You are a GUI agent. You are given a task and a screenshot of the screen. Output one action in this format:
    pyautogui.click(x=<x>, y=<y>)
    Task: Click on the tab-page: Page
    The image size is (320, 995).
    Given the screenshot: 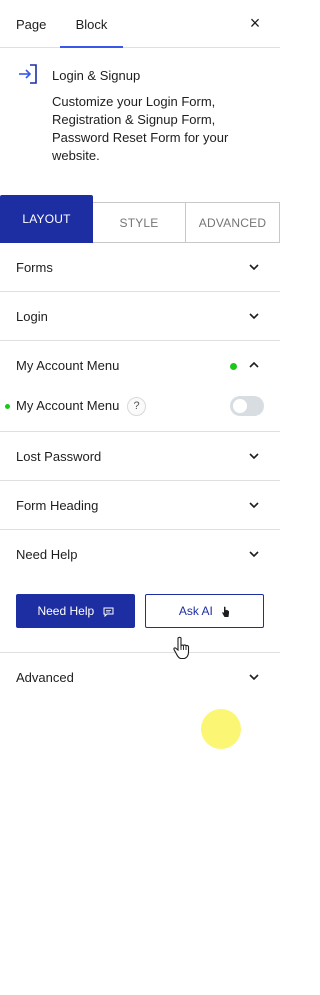 What is the action you would take?
    pyautogui.click(x=31, y=24)
    